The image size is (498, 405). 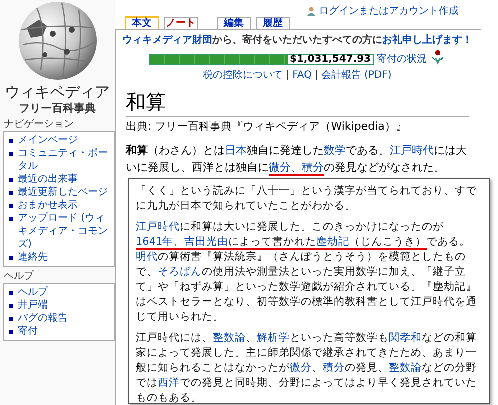 I want to click on link: 微分, so click(x=301, y=369).